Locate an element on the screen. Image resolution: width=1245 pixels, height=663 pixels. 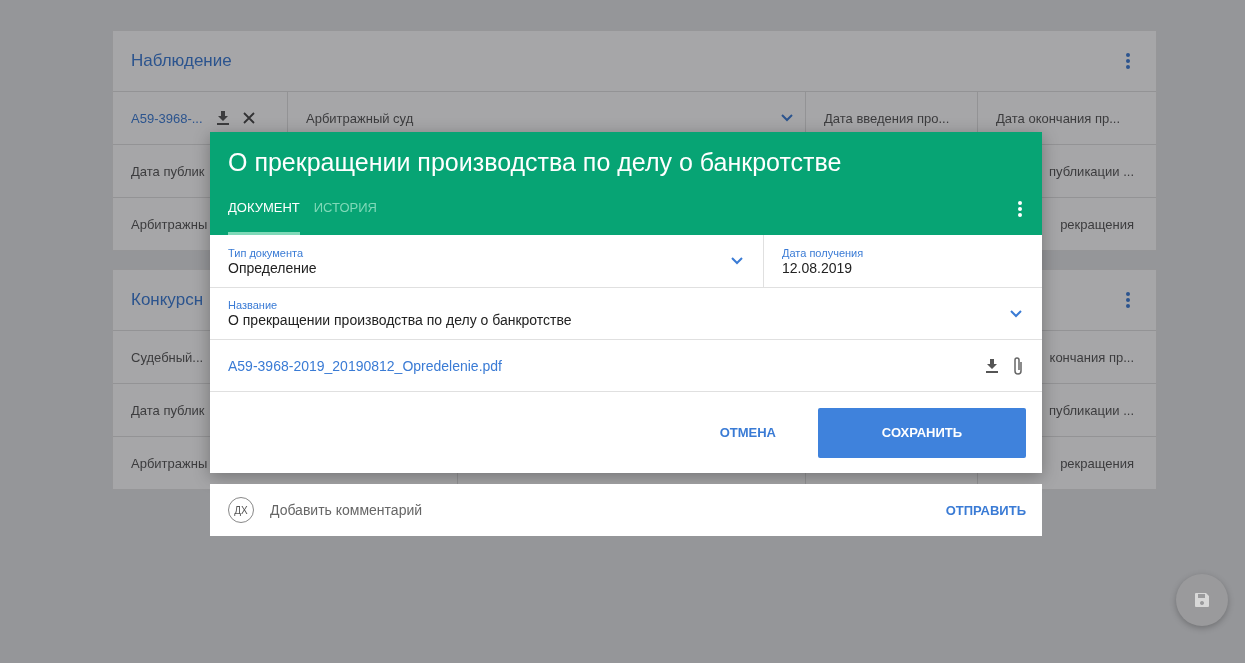
close-icon is located at coordinates (248, 118).